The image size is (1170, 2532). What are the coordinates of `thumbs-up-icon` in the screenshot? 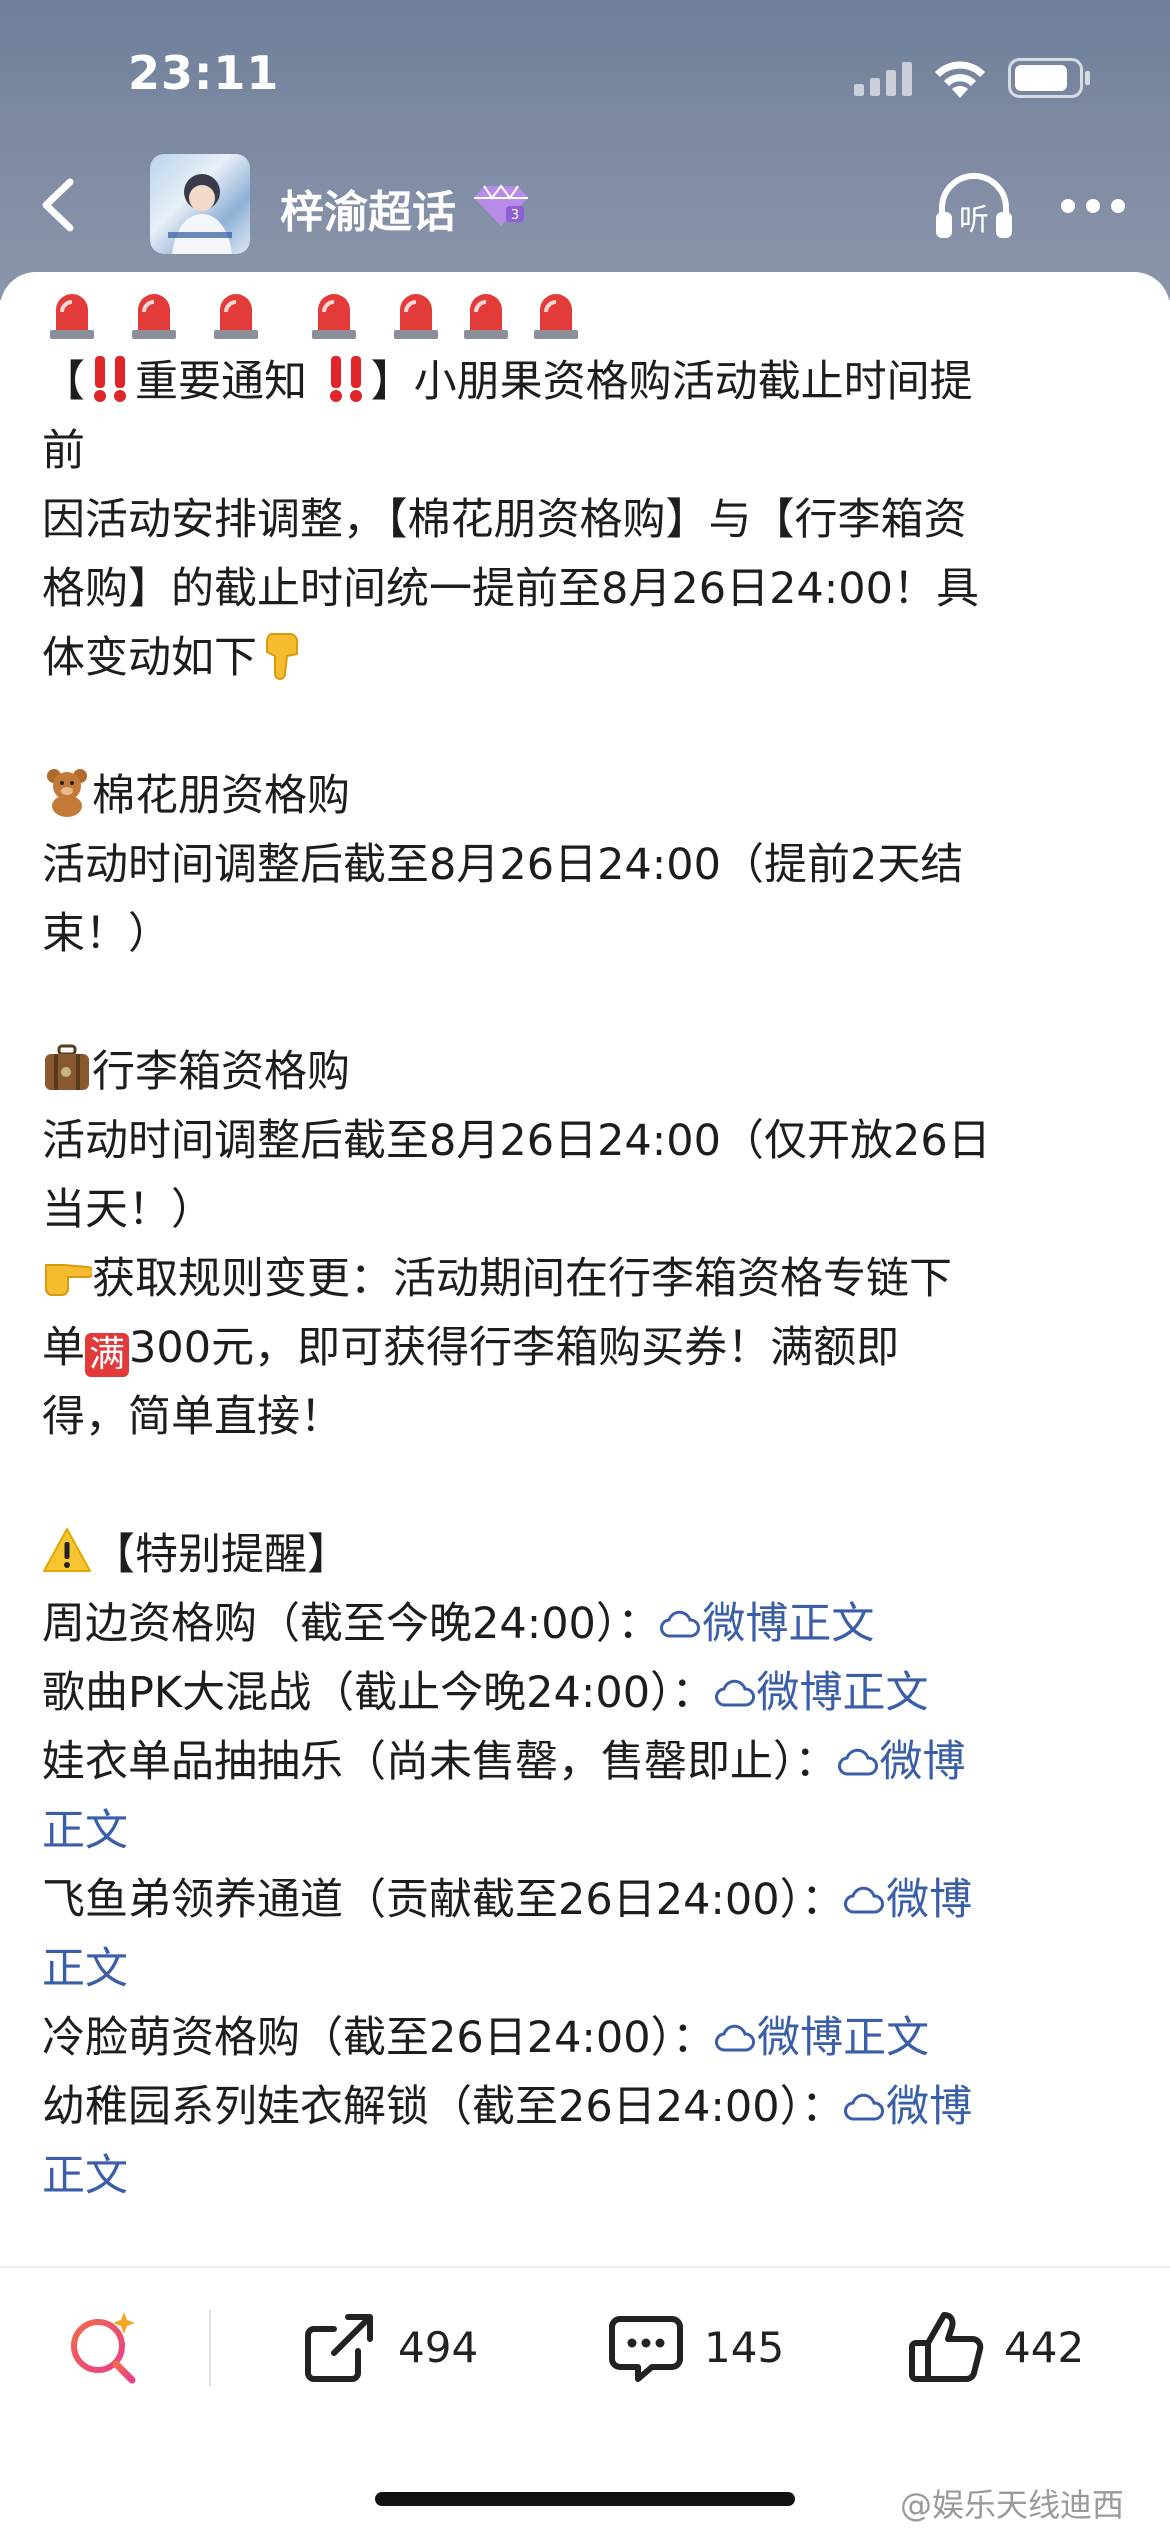 It's located at (946, 2347).